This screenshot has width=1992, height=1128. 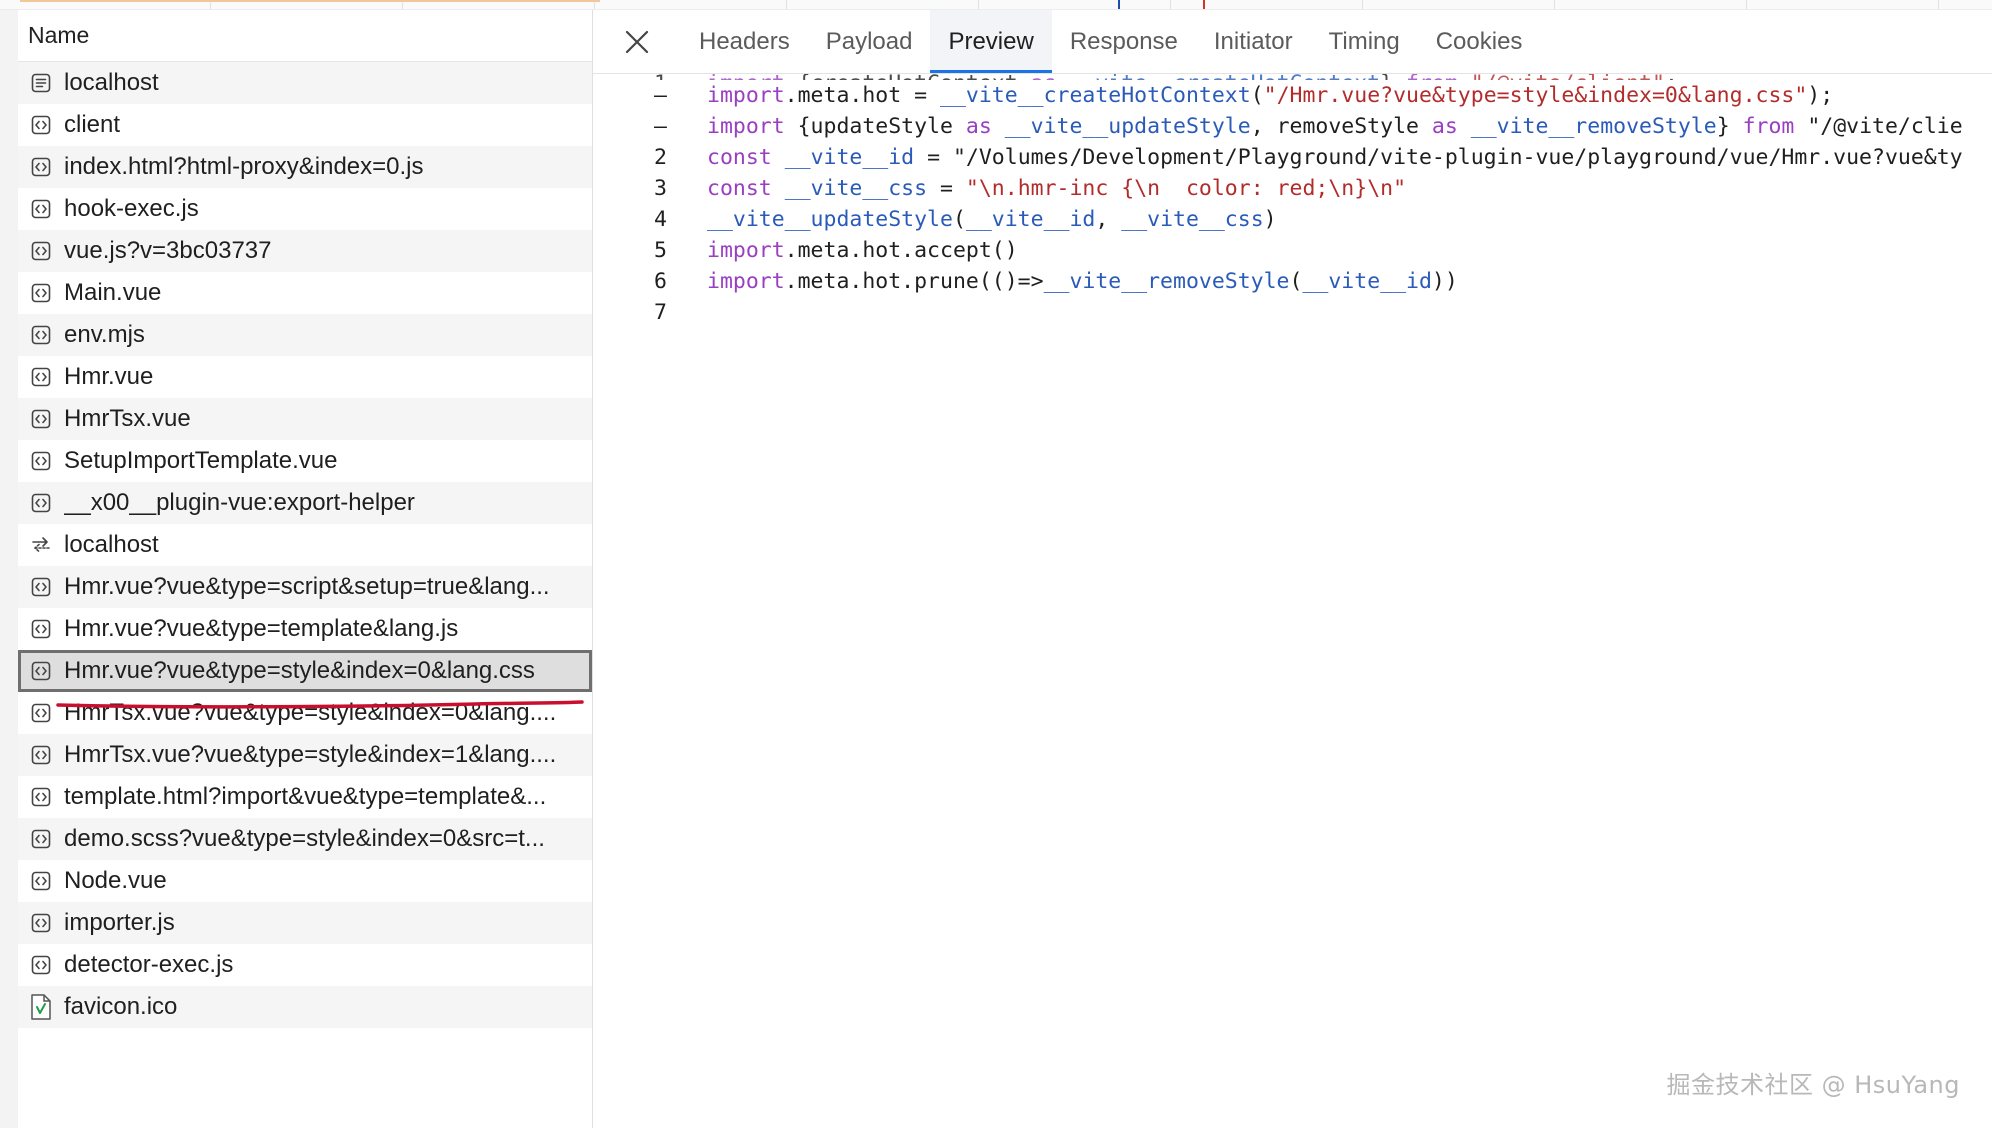 What do you see at coordinates (1813, 1085) in the screenshot?
I see `watermark: 掘金技术社区 @ HsuYang` at bounding box center [1813, 1085].